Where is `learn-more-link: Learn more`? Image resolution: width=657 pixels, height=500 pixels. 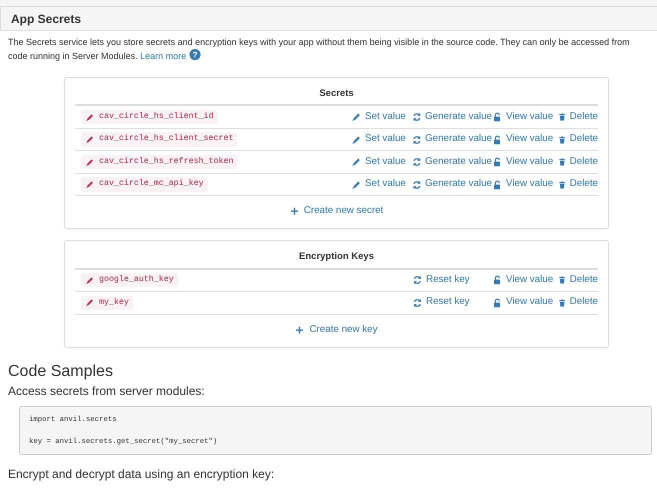
learn-more-link: Learn more is located at coordinates (163, 56).